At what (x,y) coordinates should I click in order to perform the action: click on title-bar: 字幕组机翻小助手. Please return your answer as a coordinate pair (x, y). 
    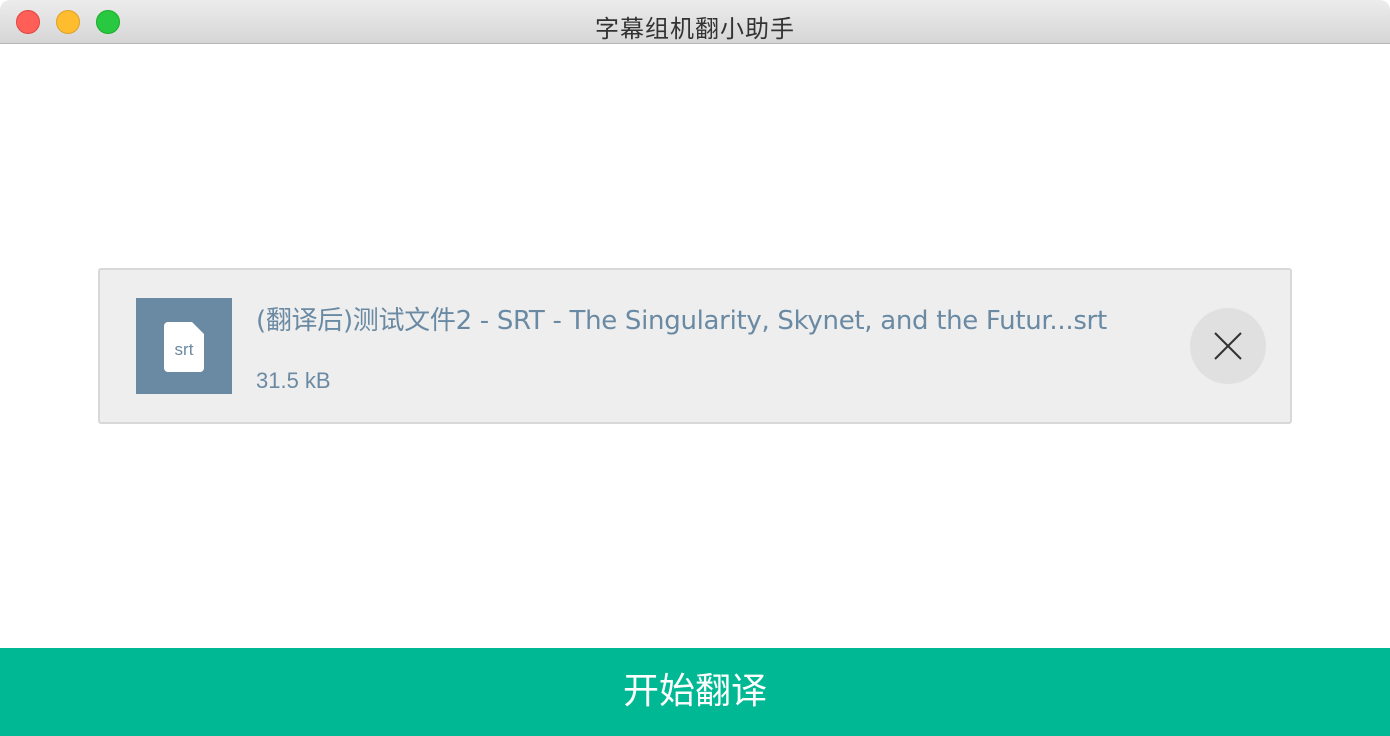
    Looking at the image, I should click on (695, 22).